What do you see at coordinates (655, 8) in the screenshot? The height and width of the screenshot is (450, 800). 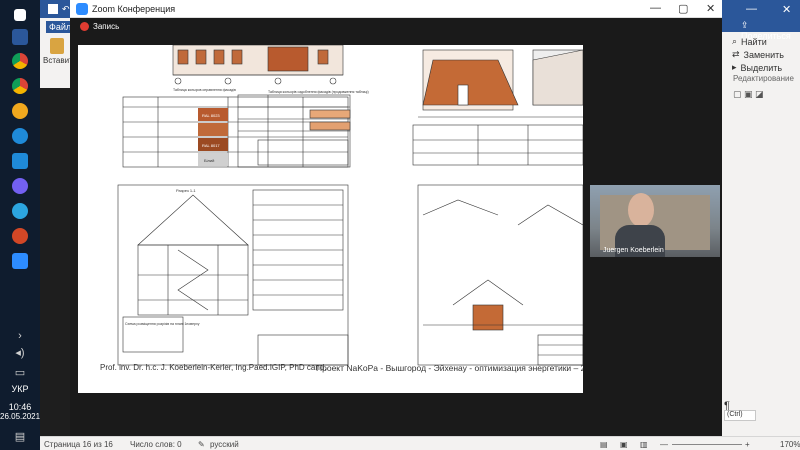 I see `zoom-minimize-icon: —` at bounding box center [655, 8].